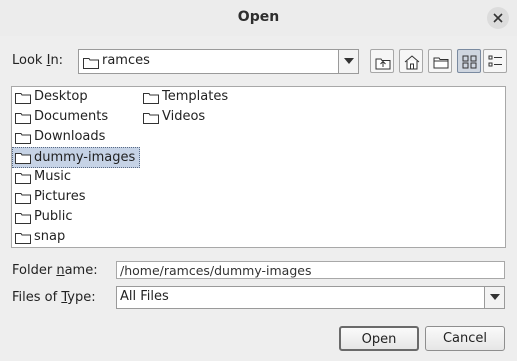  I want to click on details-view-button, so click(495, 61).